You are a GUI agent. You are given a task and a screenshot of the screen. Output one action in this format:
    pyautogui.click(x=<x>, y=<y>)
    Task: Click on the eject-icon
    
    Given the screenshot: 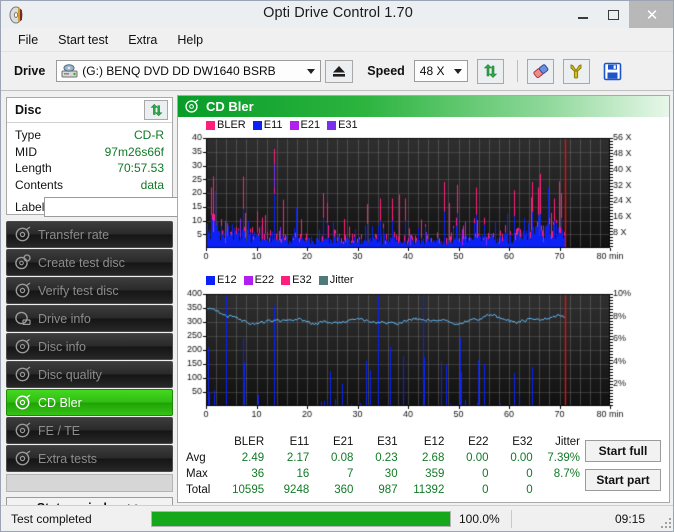 What is the action you would take?
    pyautogui.click(x=339, y=71)
    